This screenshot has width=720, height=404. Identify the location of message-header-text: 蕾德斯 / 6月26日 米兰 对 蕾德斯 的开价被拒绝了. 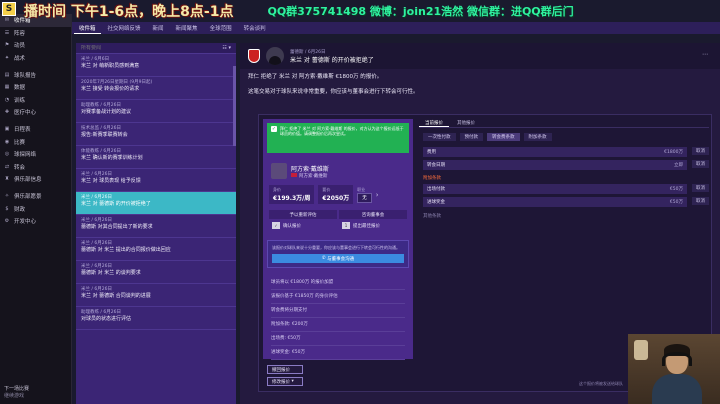
(332, 56).